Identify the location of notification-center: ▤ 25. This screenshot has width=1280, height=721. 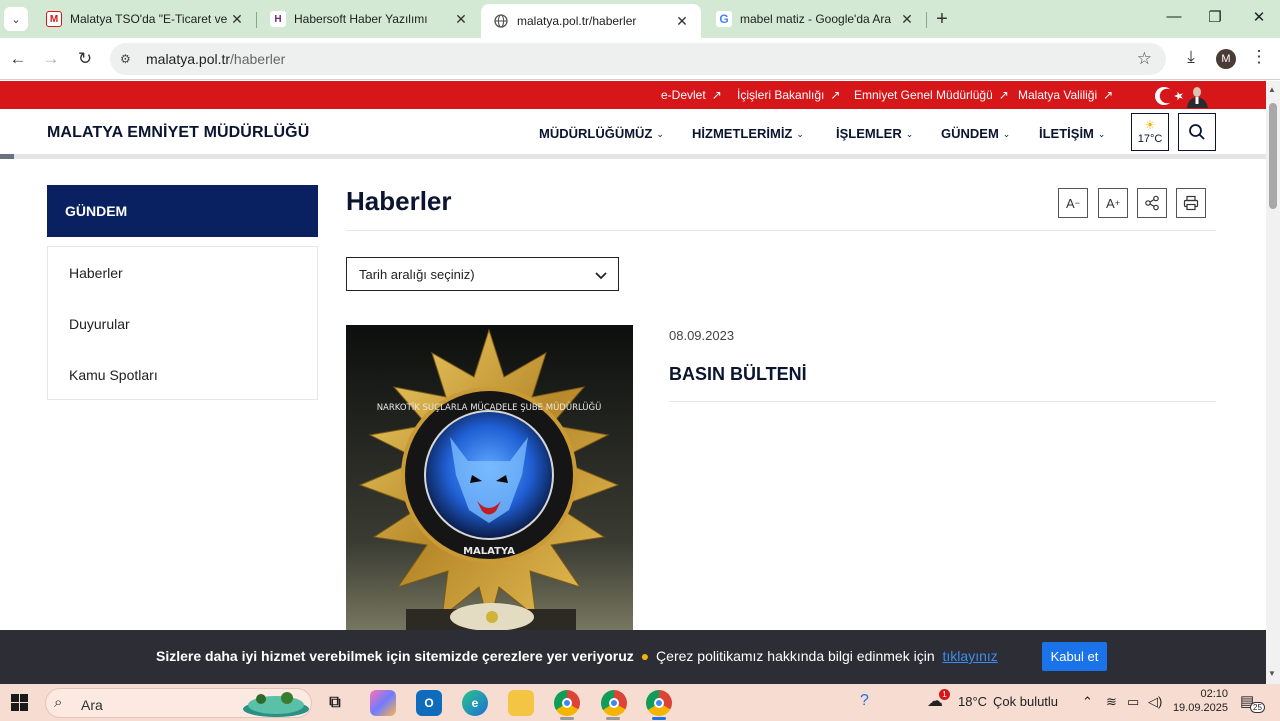
(1252, 703).